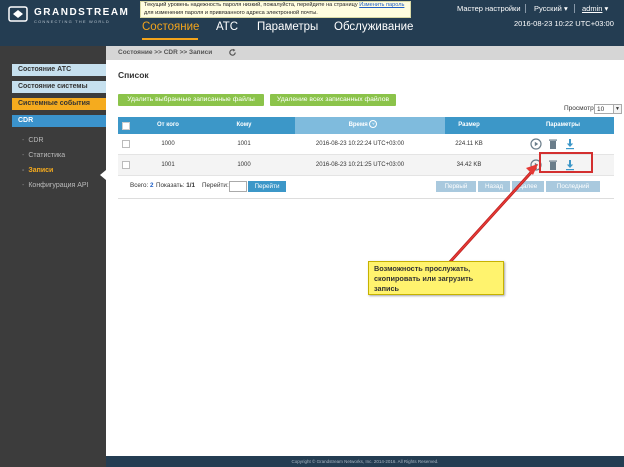  Describe the element at coordinates (358, 125) in the screenshot. I see `column-time-label: Время` at that location.